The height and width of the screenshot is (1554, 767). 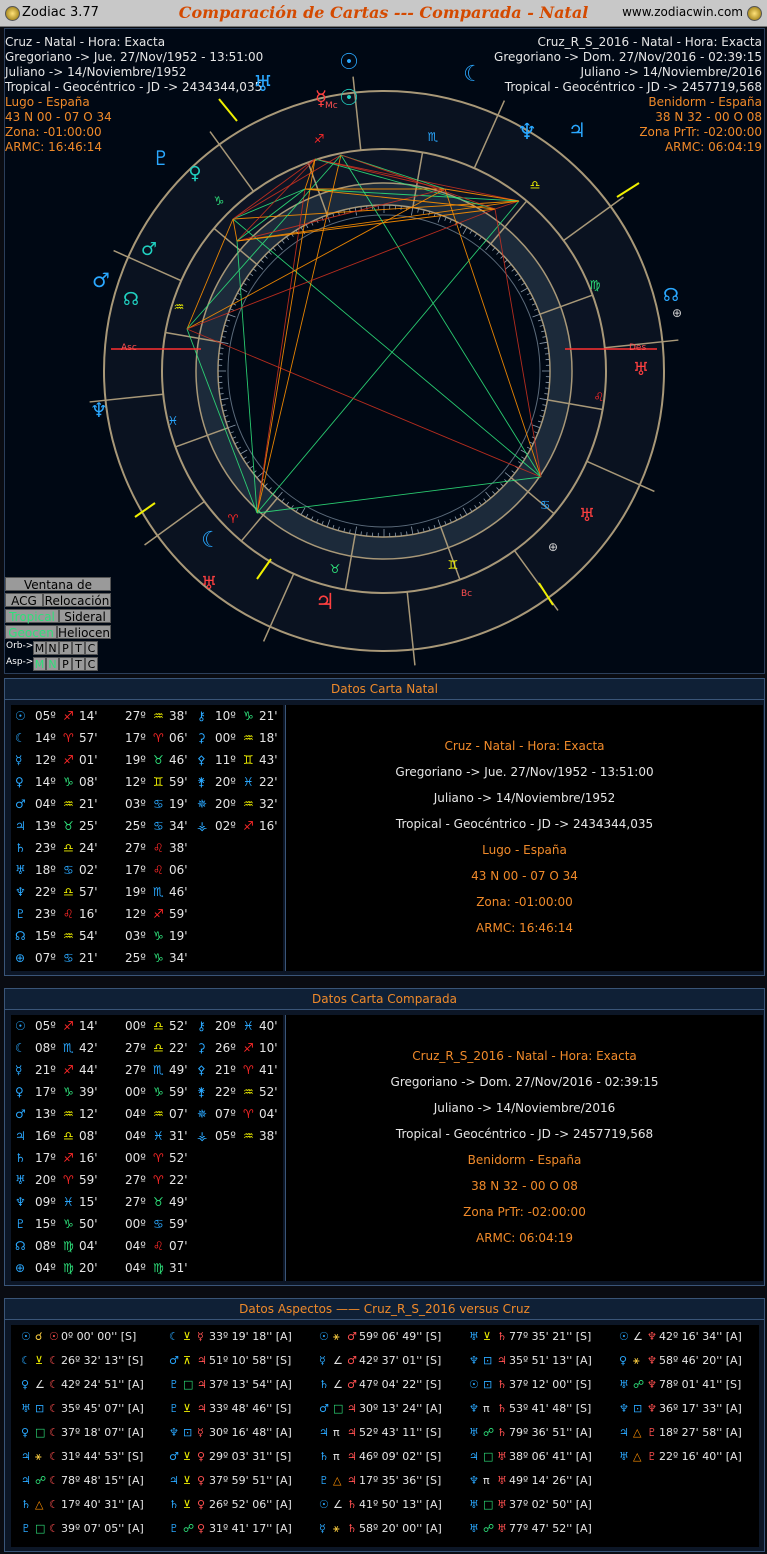 I want to click on aspect-planet-b-icon: ♂, so click(x=352, y=1336).